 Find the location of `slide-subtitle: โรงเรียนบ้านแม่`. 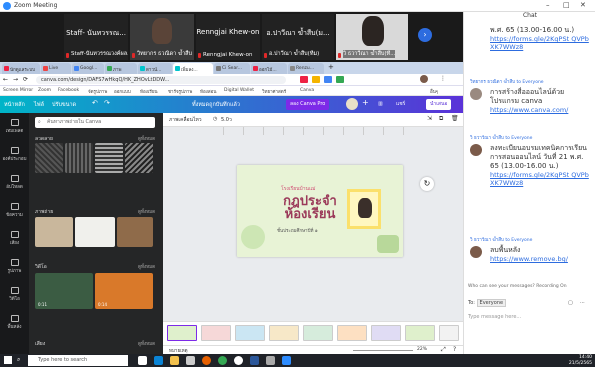

slide-subtitle: โรงเรียนบ้านแม่ is located at coordinates (298, 189).